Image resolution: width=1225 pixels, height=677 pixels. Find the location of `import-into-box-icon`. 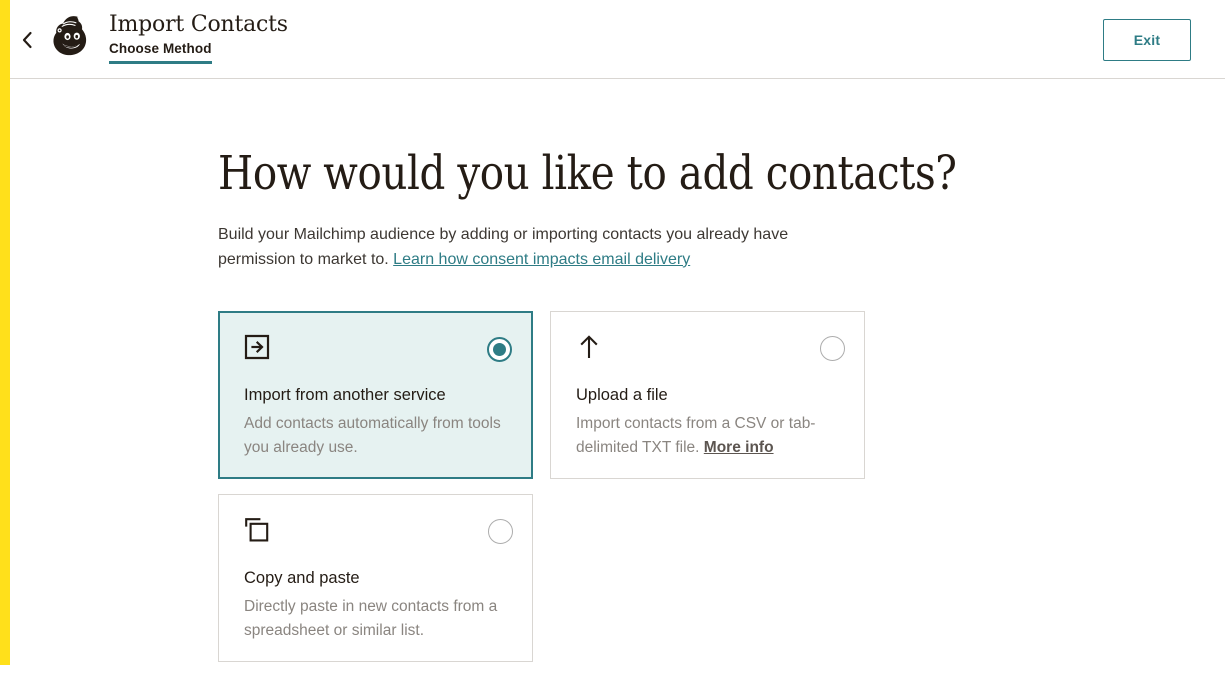

import-into-box-icon is located at coordinates (257, 347).